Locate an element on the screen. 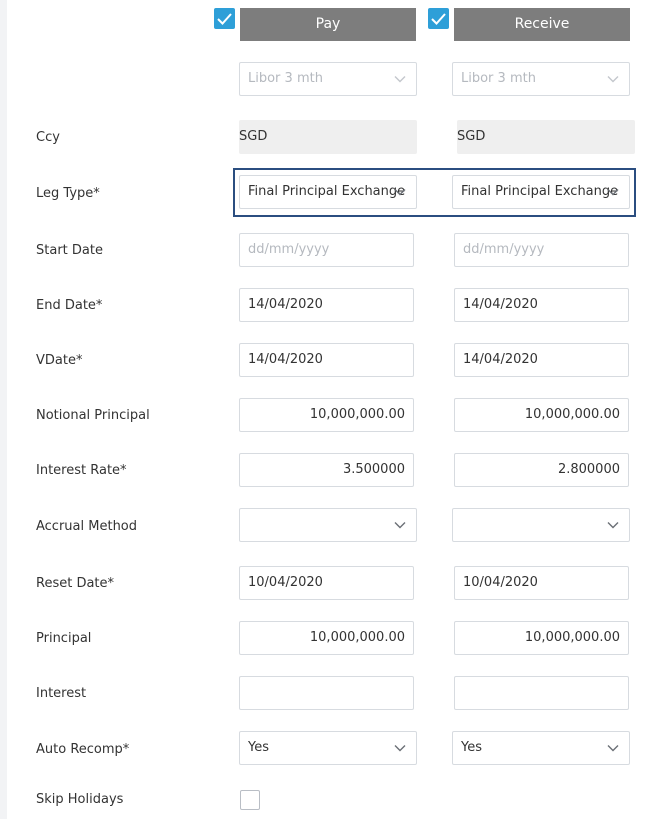 The image size is (649, 819). pay-checkbox is located at coordinates (224, 18).